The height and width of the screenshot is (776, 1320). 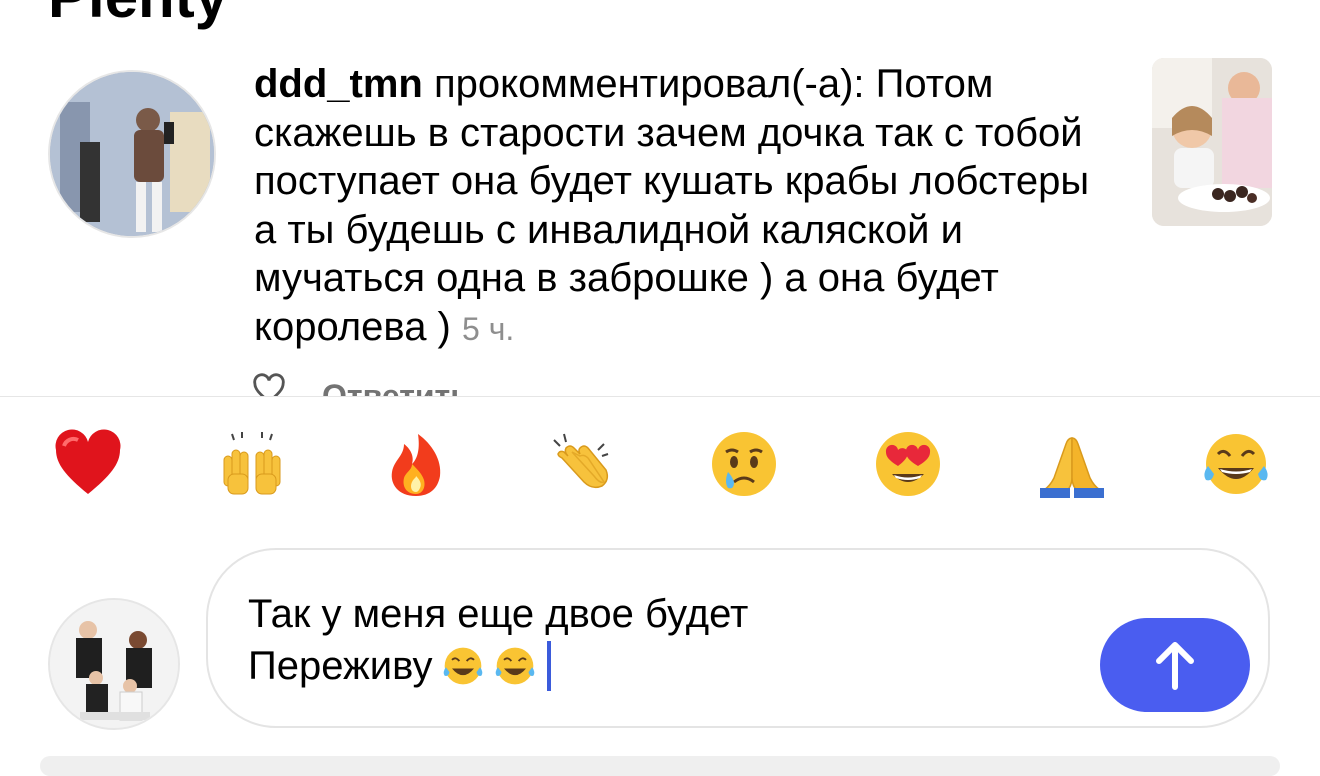 What do you see at coordinates (488, 328) in the screenshot?
I see `notification-time: 5 ч.` at bounding box center [488, 328].